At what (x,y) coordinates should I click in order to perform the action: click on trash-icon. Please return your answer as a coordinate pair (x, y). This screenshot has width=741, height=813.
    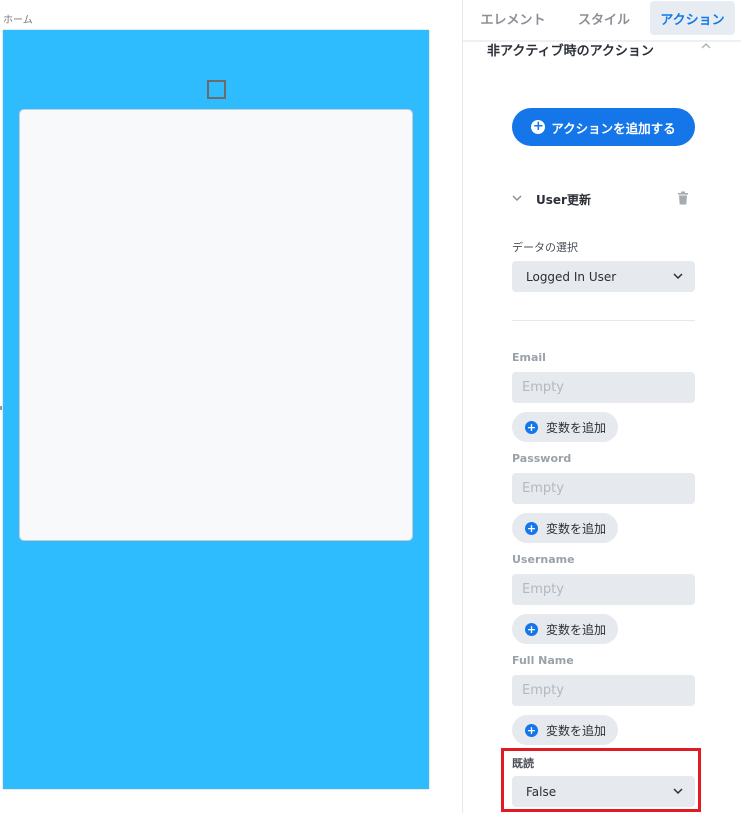
    Looking at the image, I should click on (683, 198).